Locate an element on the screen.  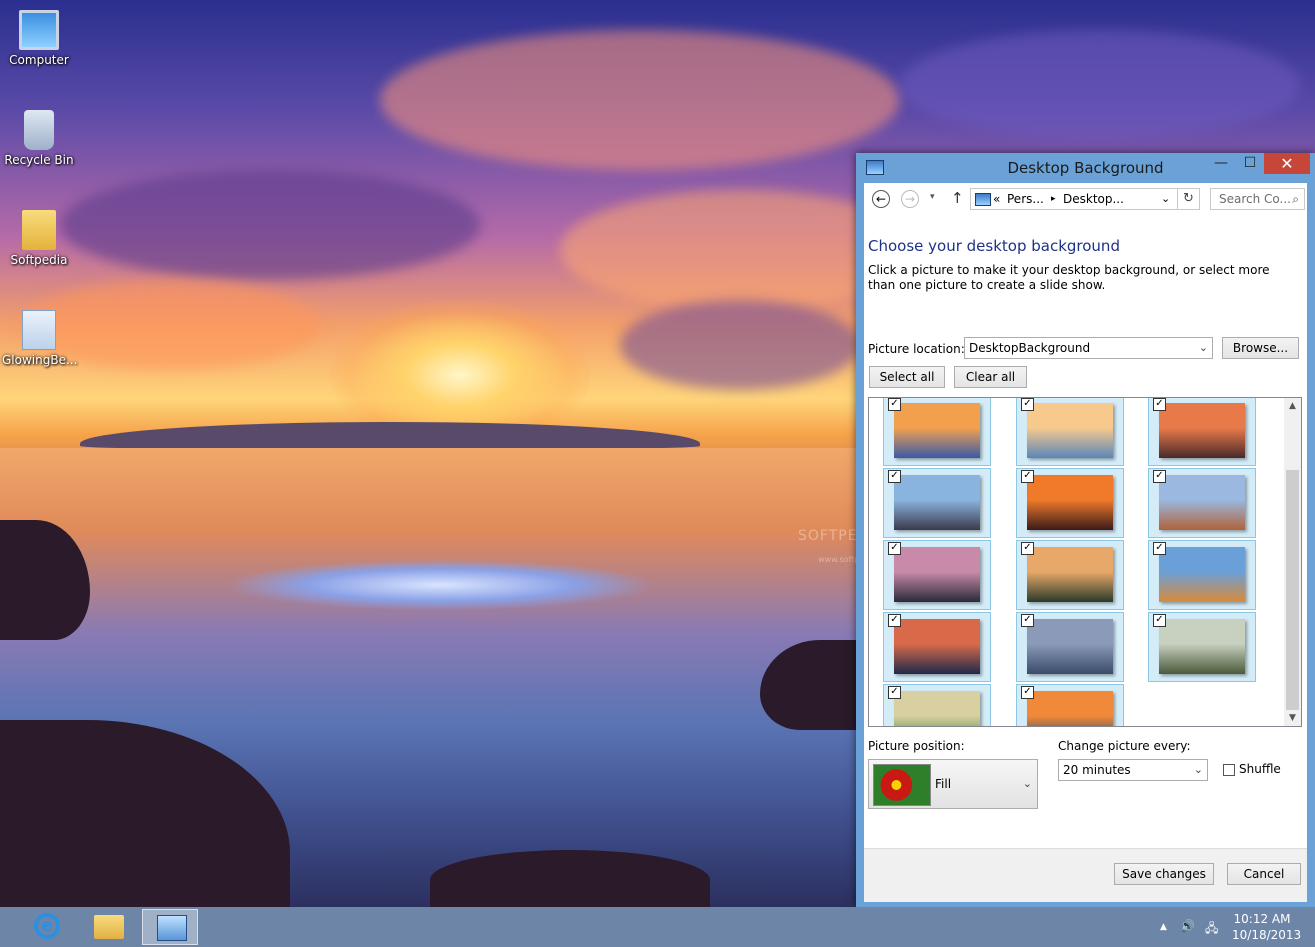
search-icon: ⌕ is located at coordinates (1295, 199).